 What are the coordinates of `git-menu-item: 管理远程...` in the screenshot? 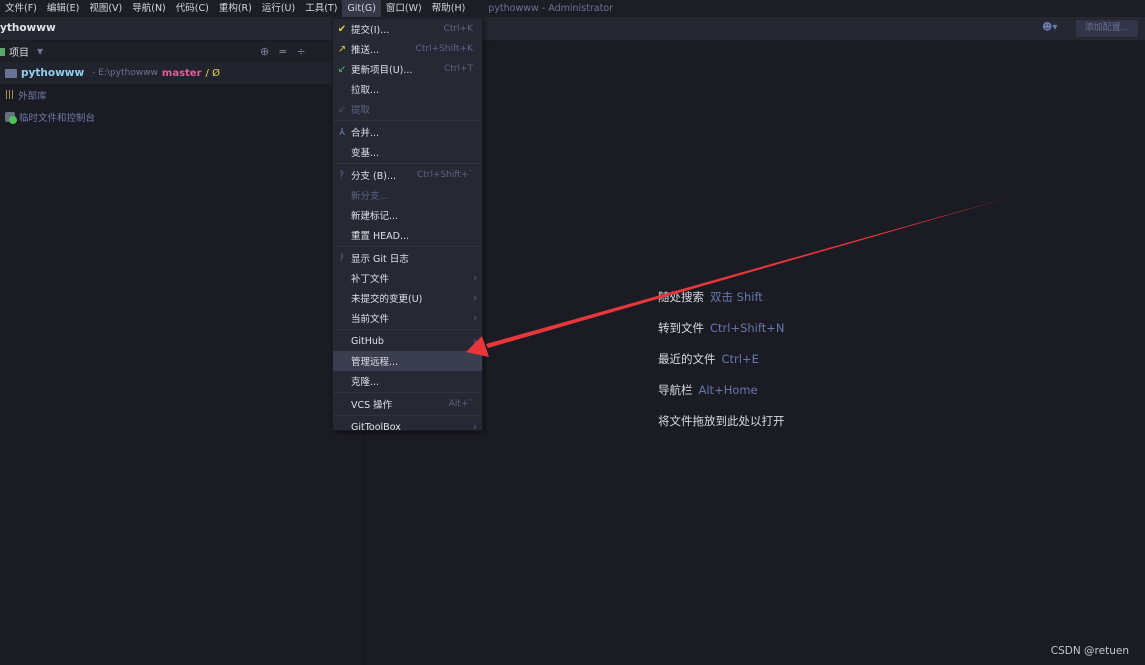 It's located at (407, 361).